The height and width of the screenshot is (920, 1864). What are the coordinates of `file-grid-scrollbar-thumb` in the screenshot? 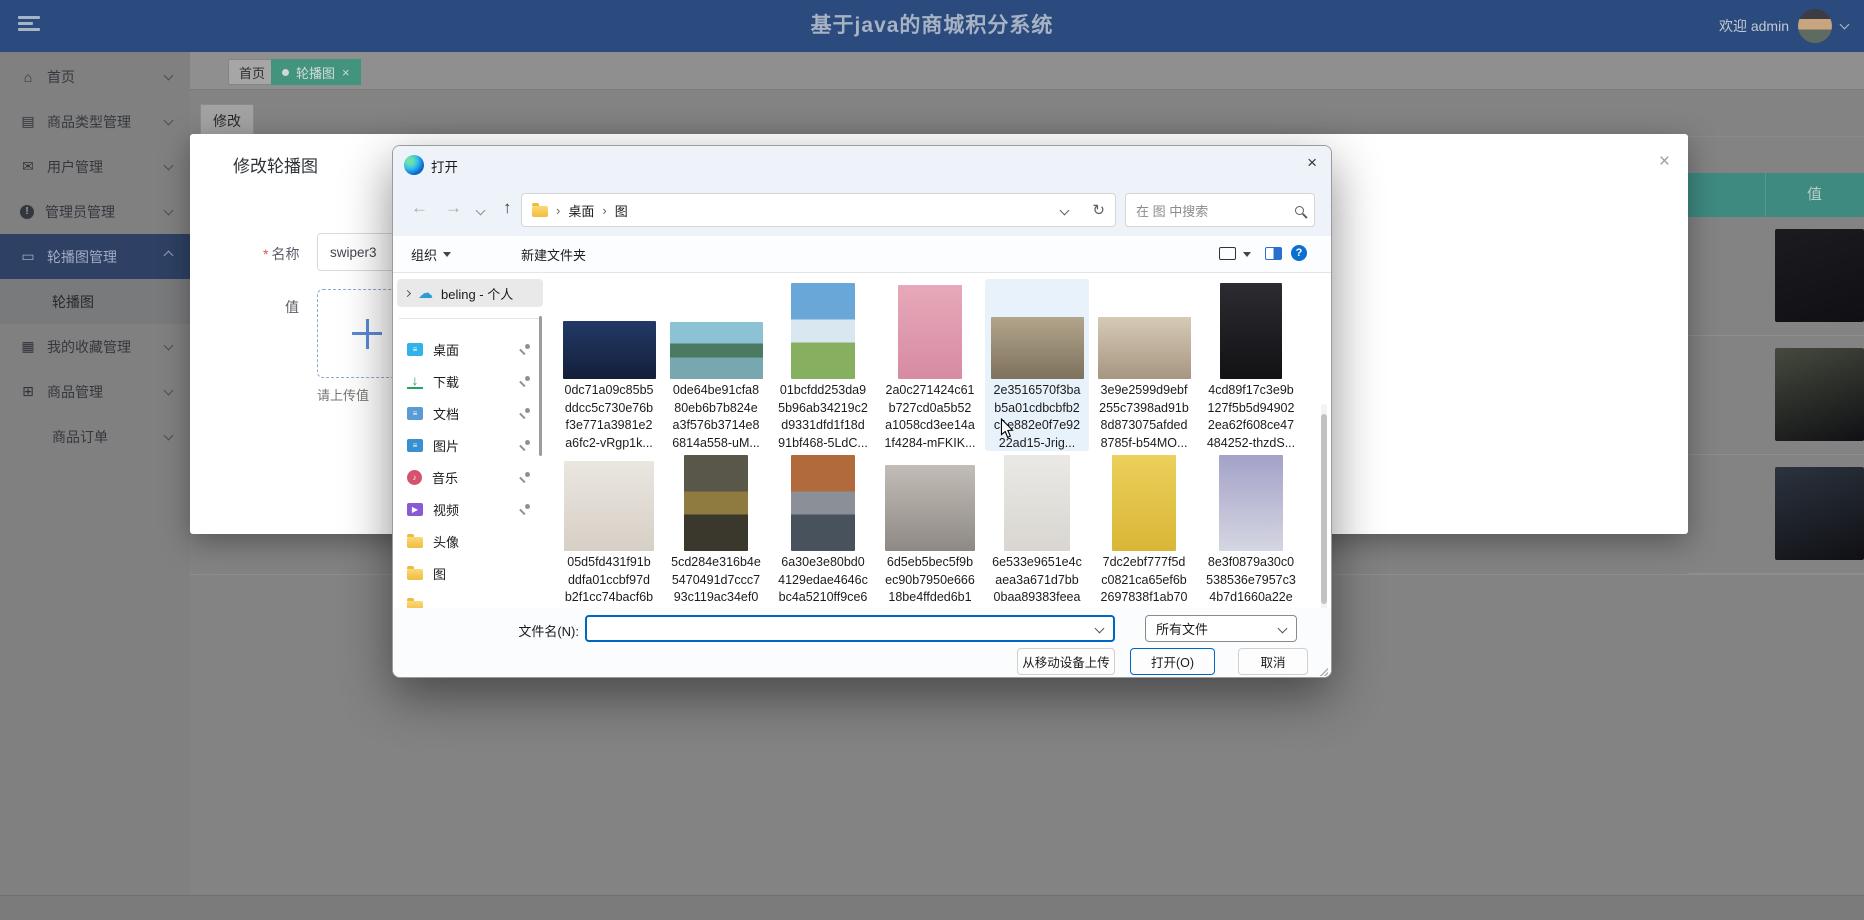 It's located at (1324, 509).